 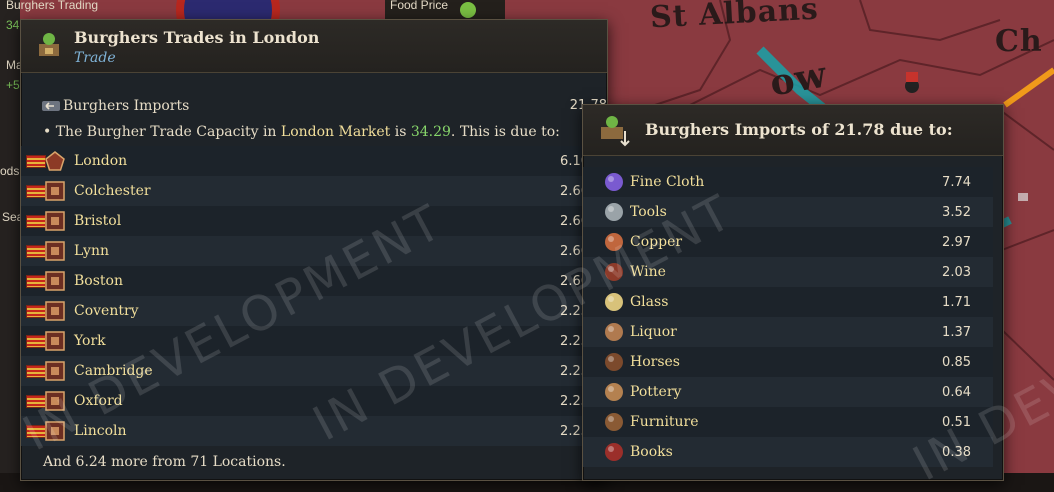 What do you see at coordinates (430, 132) in the screenshot?
I see `capacity-value: 34.29` at bounding box center [430, 132].